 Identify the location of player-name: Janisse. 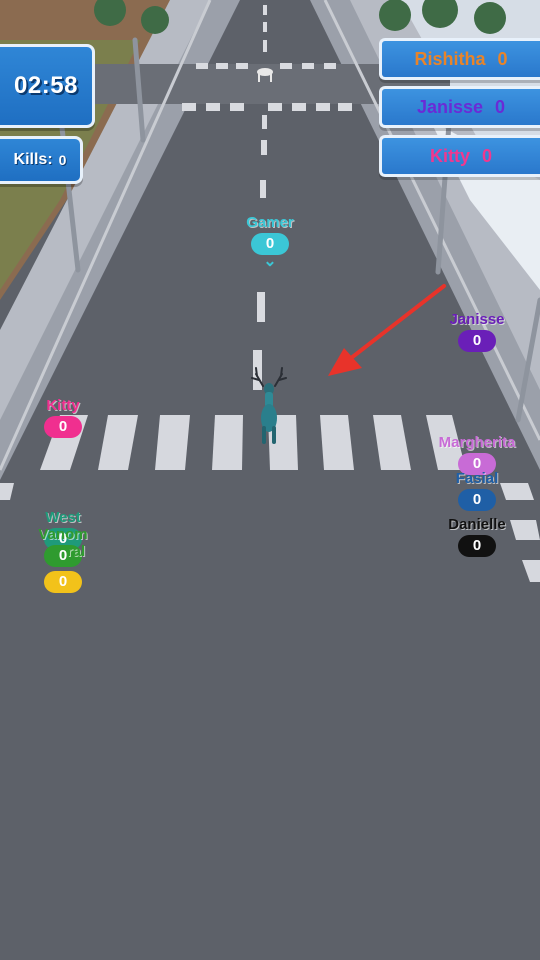
(477, 319).